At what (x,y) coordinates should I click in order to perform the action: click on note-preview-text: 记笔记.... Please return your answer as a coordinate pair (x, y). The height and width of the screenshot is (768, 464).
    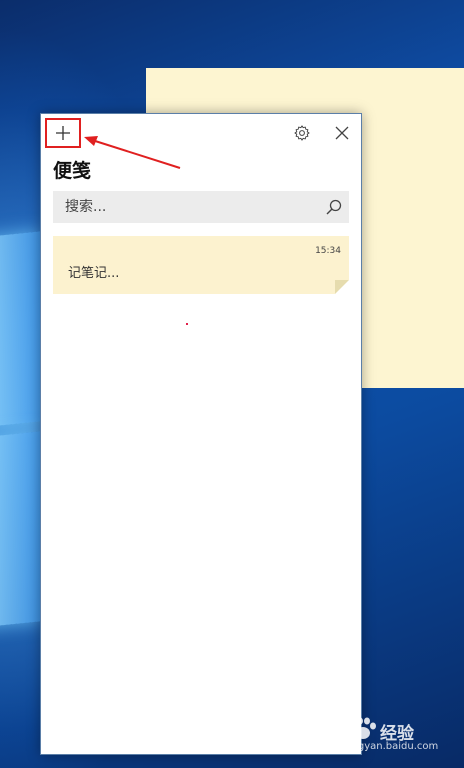
    Looking at the image, I should click on (94, 273).